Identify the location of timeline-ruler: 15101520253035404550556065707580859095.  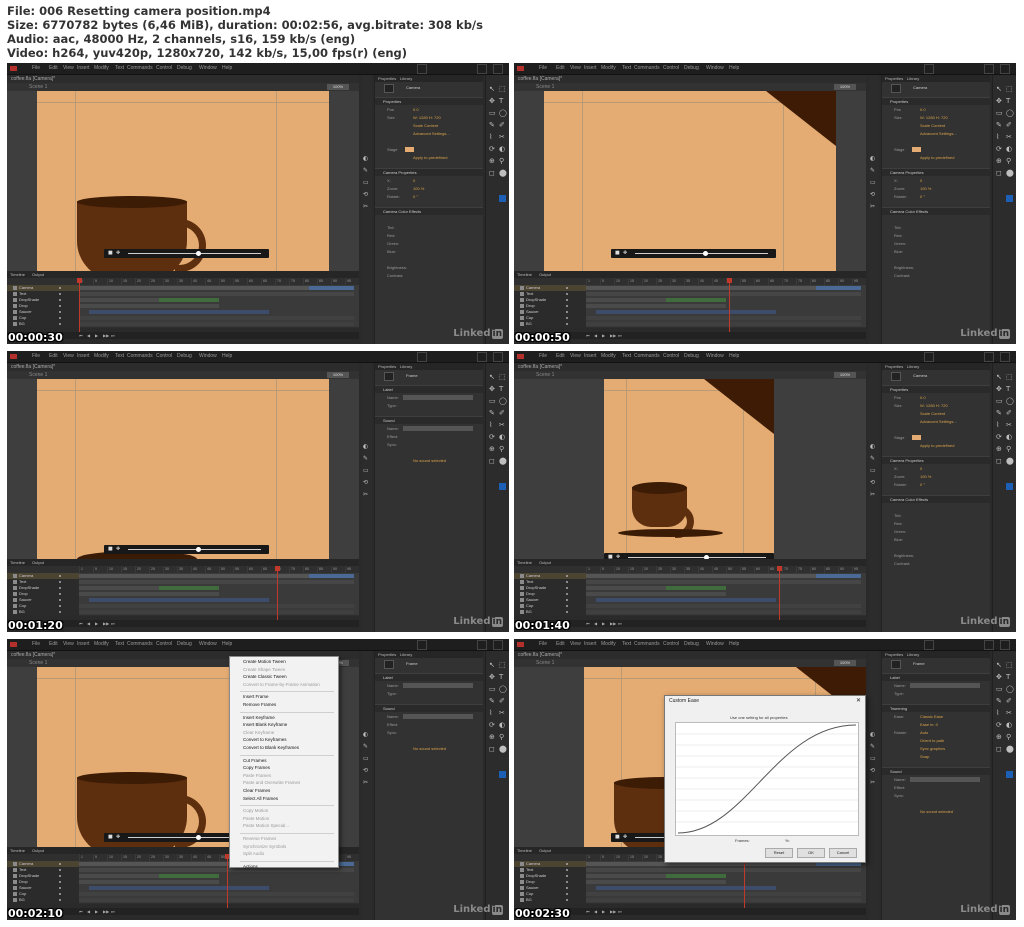
(690, 281).